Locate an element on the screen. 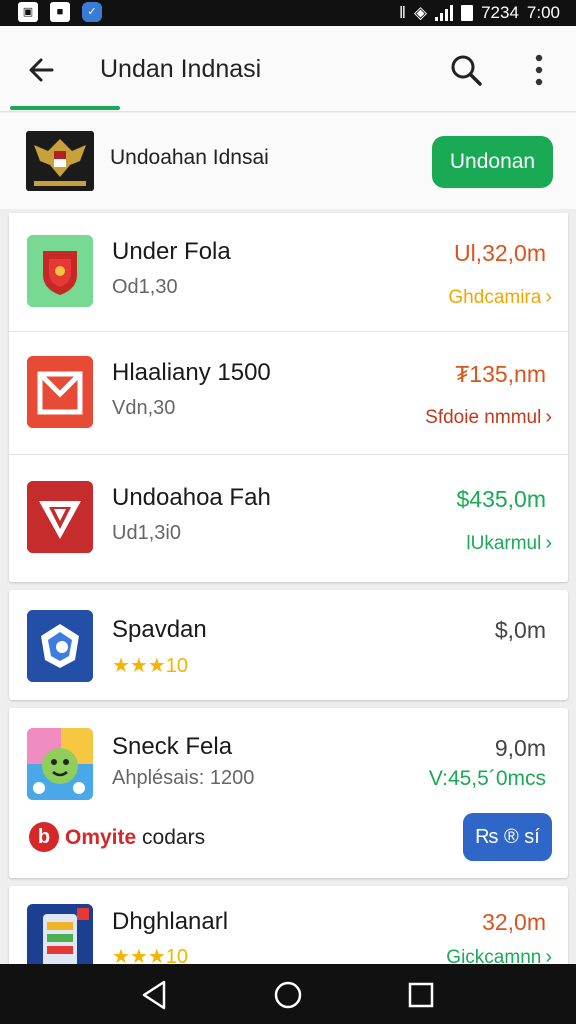 The width and height of the screenshot is (576, 1024). mail-icon is located at coordinates (60, 392).